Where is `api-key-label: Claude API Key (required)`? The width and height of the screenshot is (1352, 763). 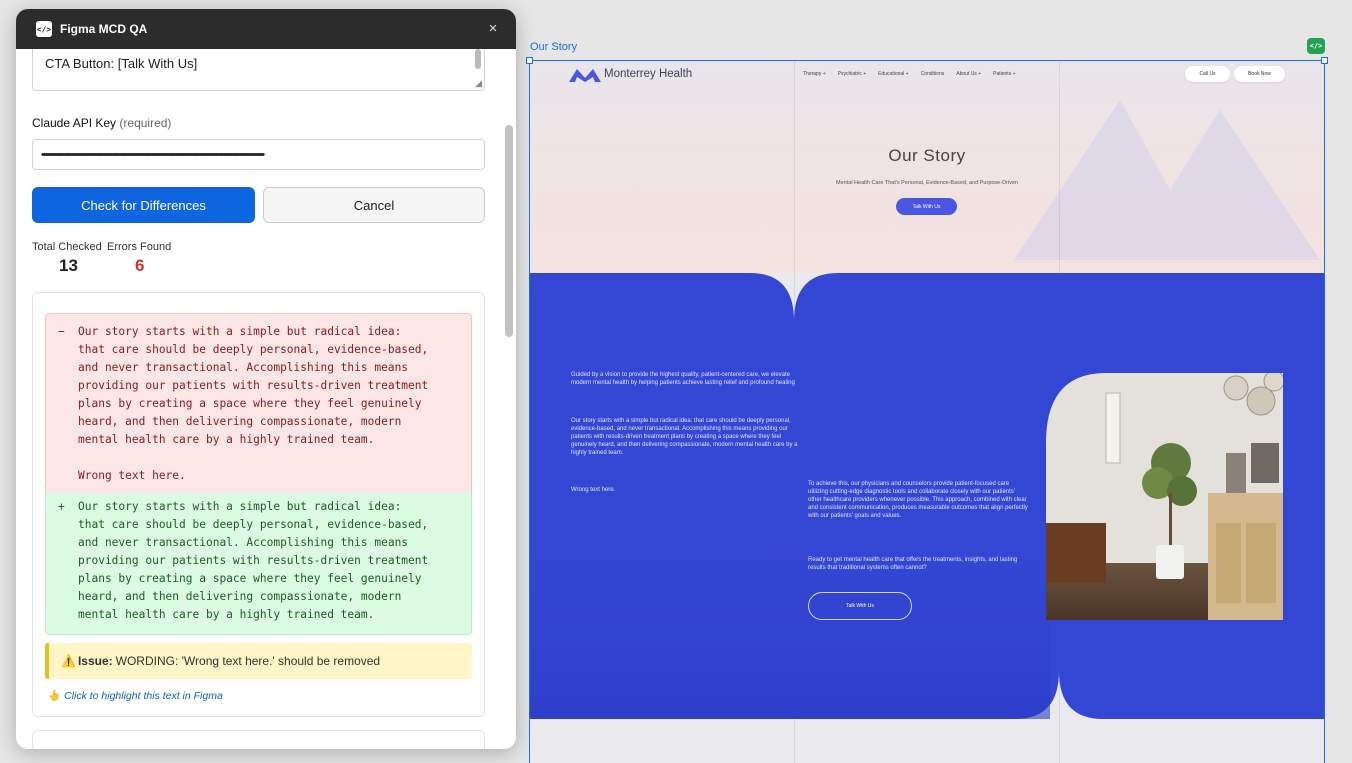
api-key-label: Claude API Key (required) is located at coordinates (101, 123).